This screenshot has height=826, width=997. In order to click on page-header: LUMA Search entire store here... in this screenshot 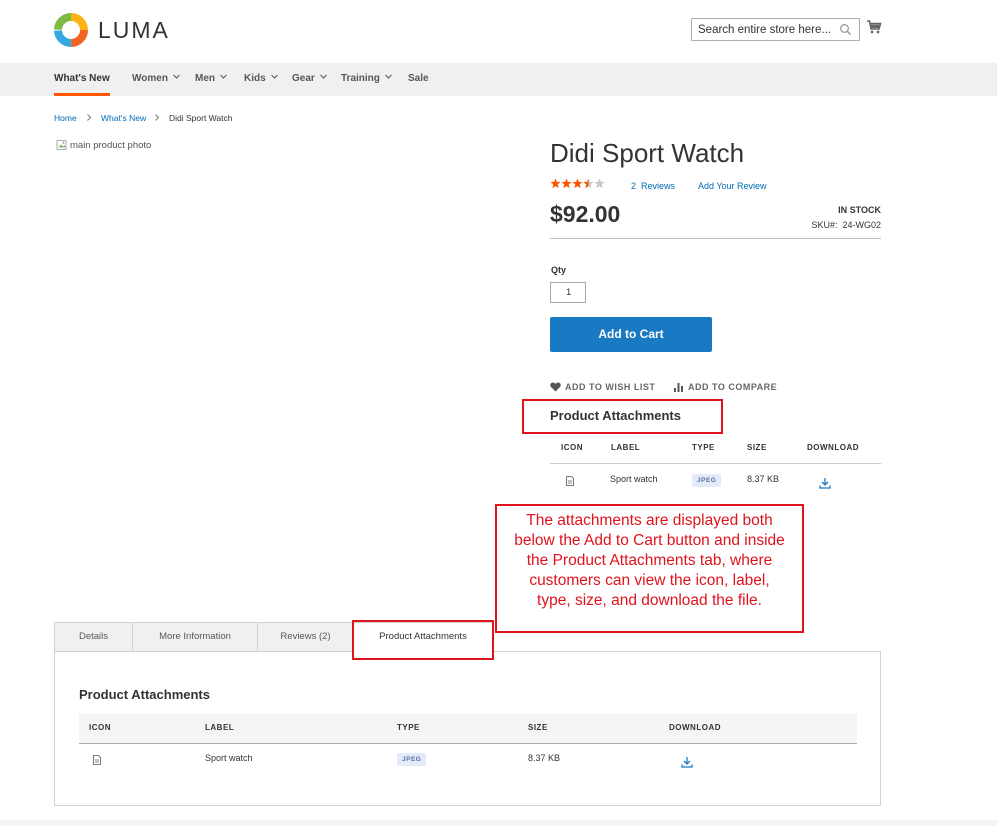, I will do `click(498, 31)`.